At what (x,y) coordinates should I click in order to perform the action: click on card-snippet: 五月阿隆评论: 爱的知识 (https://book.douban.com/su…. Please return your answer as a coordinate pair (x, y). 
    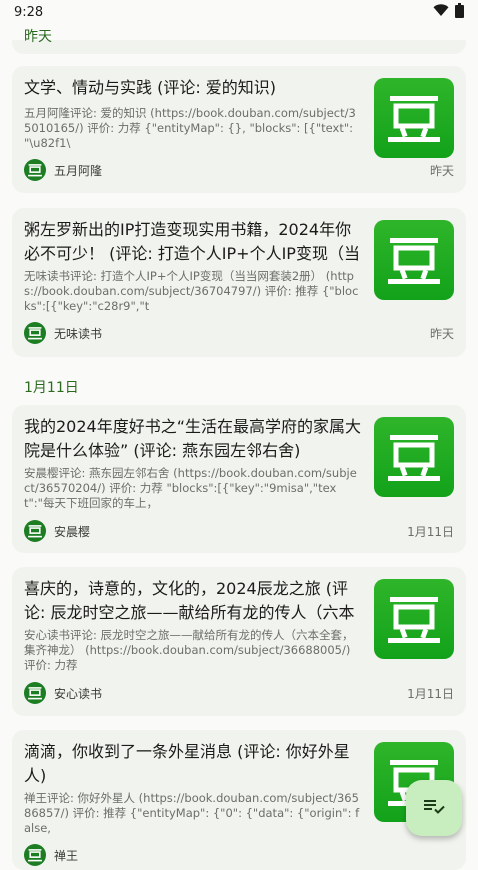
    Looking at the image, I should click on (190, 128).